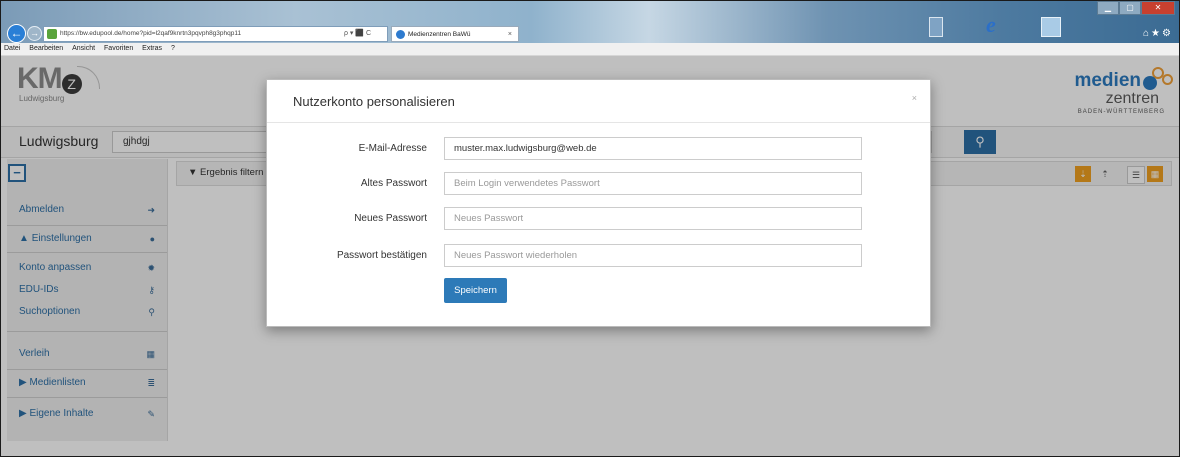  What do you see at coordinates (83, 48) in the screenshot?
I see `menu-item-ansicht: Ansicht` at bounding box center [83, 48].